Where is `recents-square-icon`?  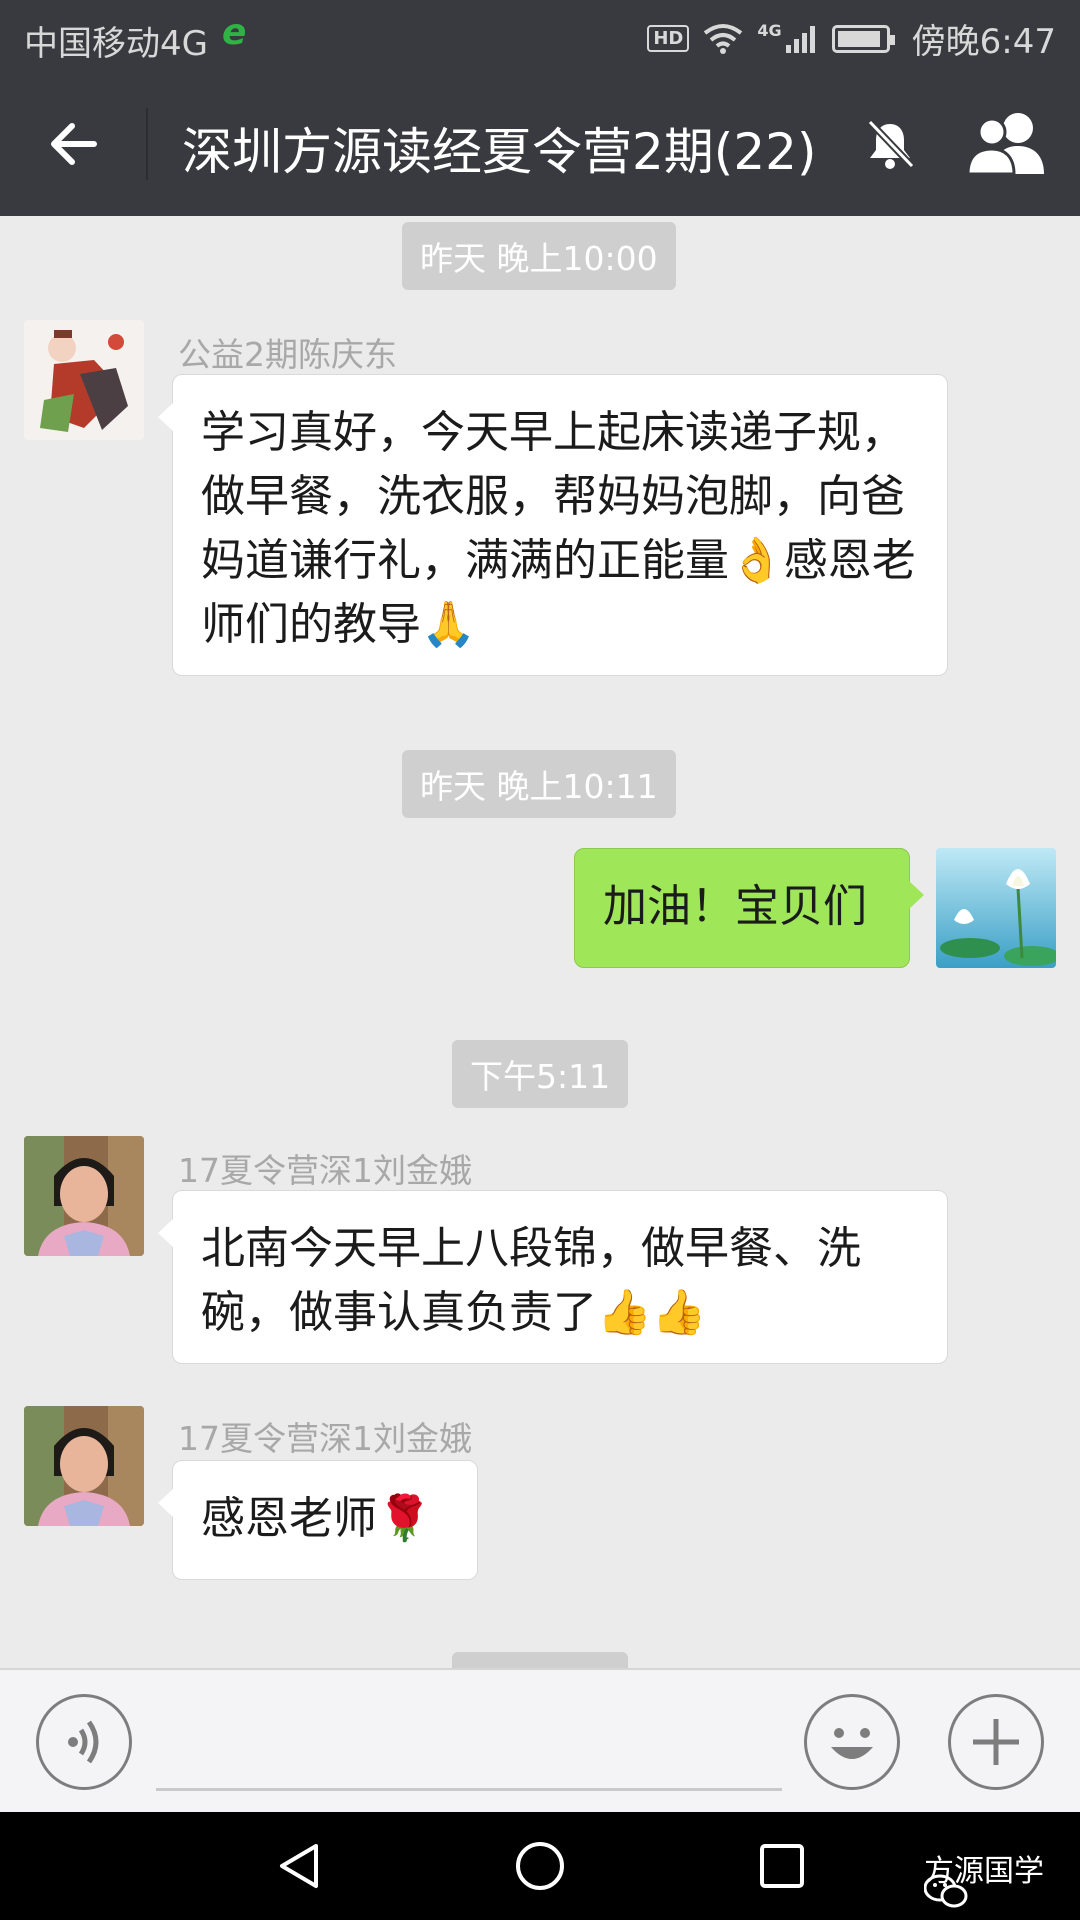
recents-square-icon is located at coordinates (782, 1866).